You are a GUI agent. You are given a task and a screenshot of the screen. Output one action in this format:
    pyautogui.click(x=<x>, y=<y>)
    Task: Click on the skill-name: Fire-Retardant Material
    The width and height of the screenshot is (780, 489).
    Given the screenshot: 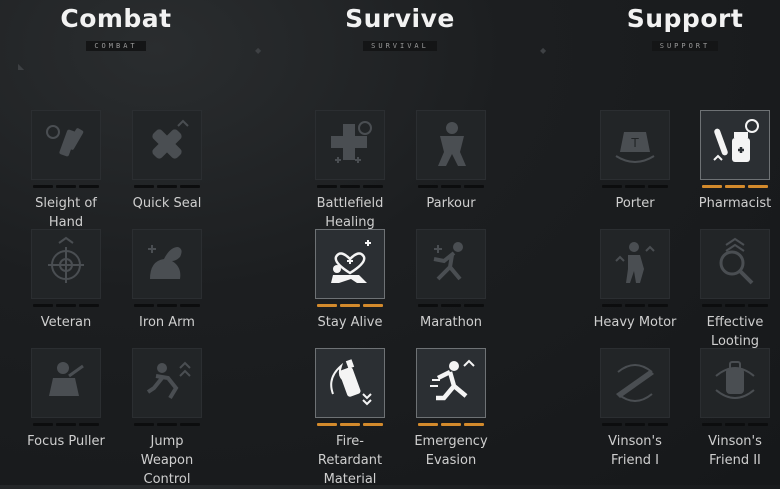 What is the action you would take?
    pyautogui.click(x=350, y=460)
    